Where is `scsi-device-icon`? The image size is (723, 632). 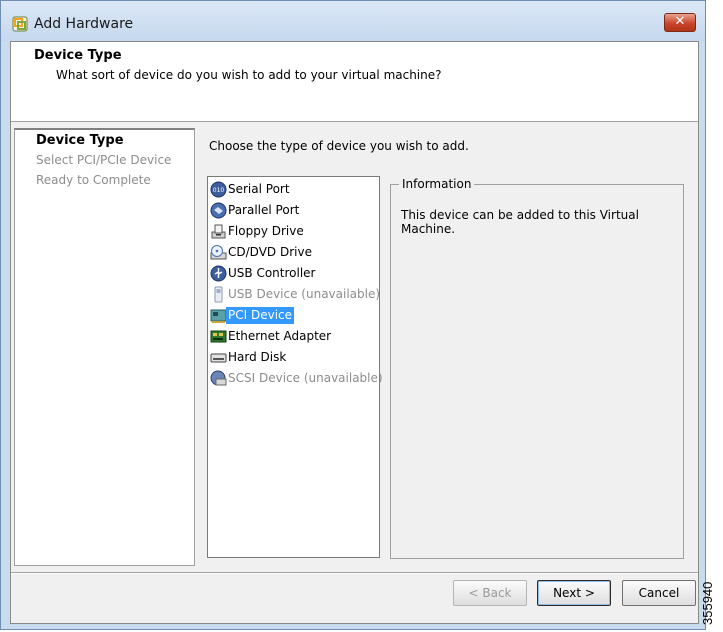 scsi-device-icon is located at coordinates (218, 378).